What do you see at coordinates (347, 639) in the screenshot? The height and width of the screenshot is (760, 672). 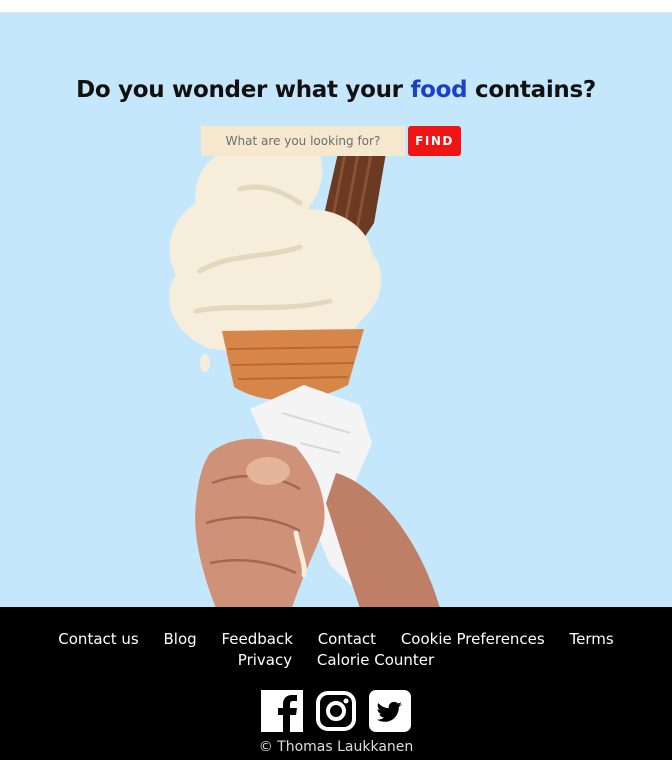 I see `footer-link-contact: Contact` at bounding box center [347, 639].